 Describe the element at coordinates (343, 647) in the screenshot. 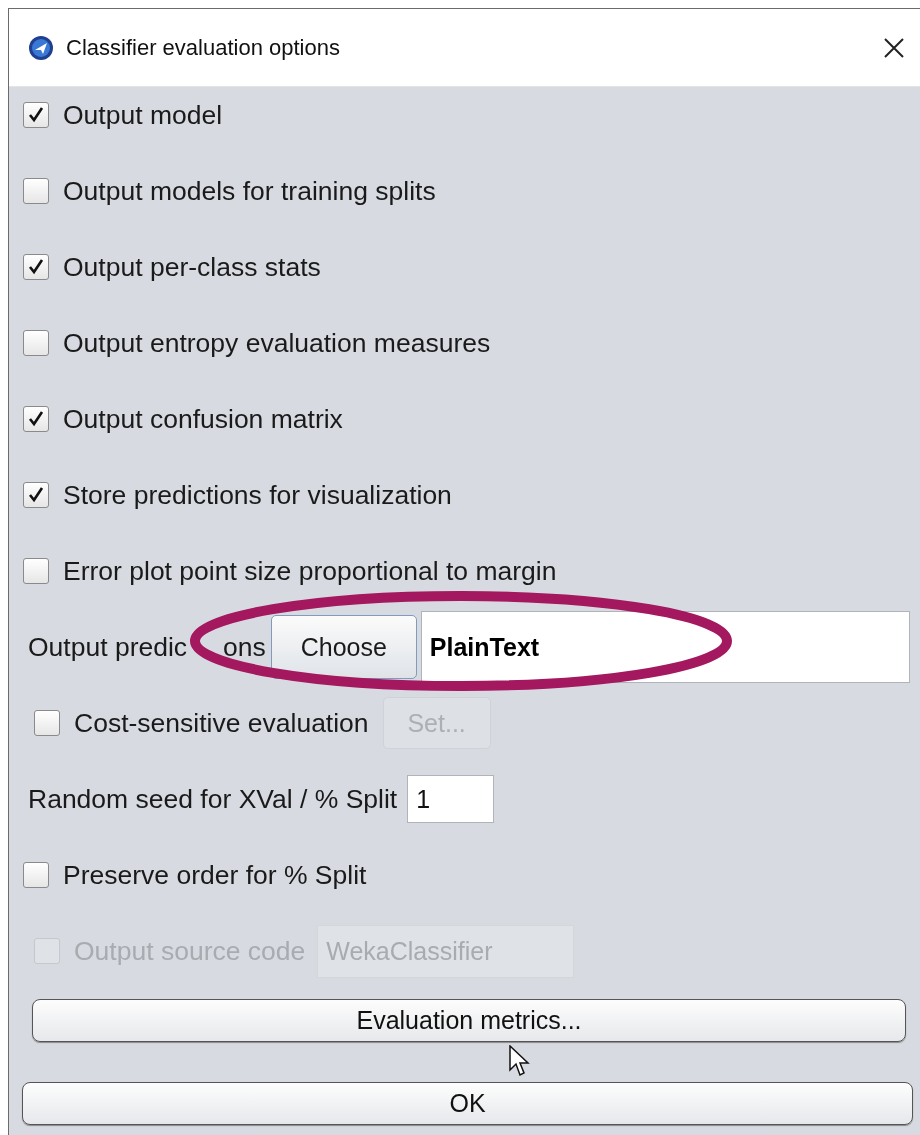

I see `choose-button: Choose` at that location.